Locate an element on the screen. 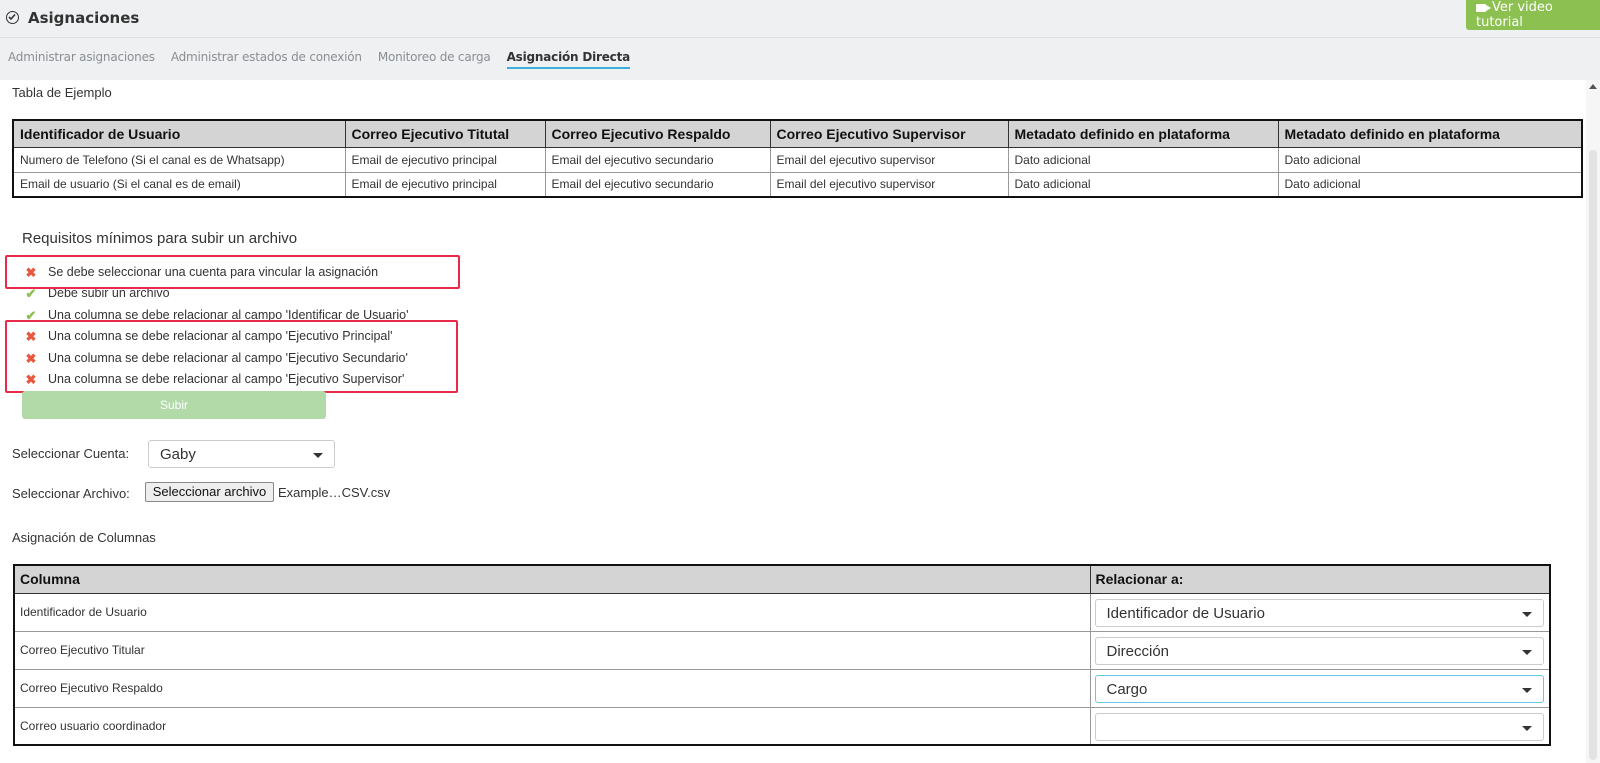 The image size is (1600, 763). relate-cell: Cargo is located at coordinates (1320, 688).